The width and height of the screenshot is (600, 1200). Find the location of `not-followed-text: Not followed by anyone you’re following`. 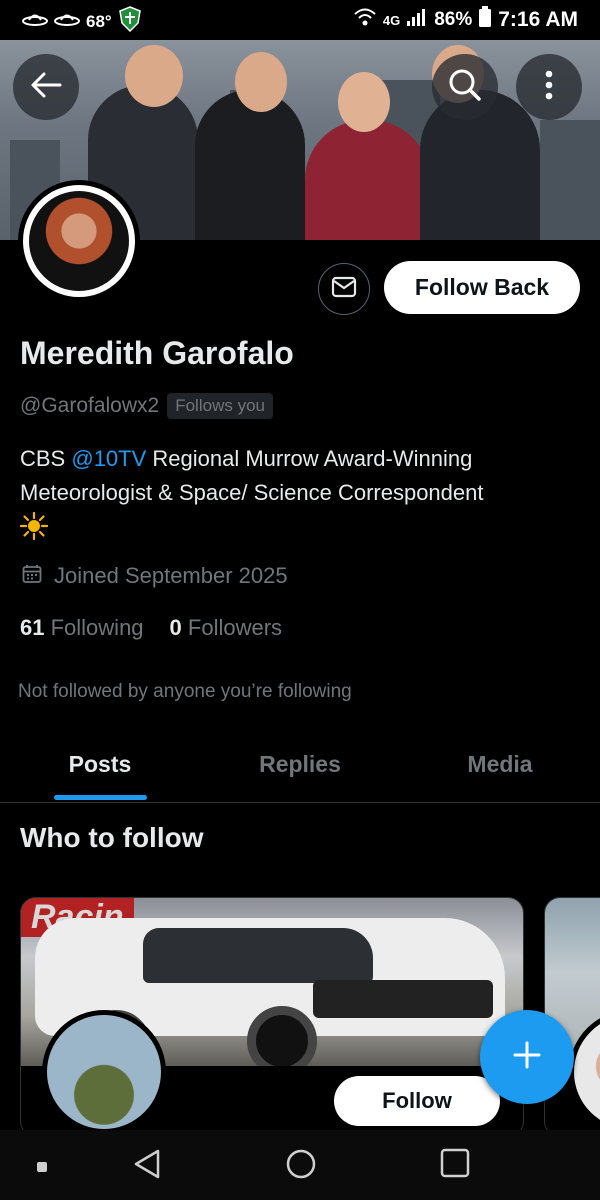

not-followed-text: Not followed by anyone you’re following is located at coordinates (185, 691).